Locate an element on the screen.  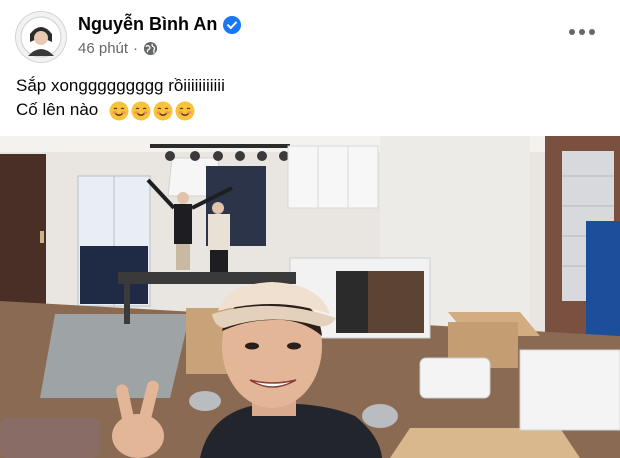
post-meta: 46 phút · is located at coordinates (118, 48).